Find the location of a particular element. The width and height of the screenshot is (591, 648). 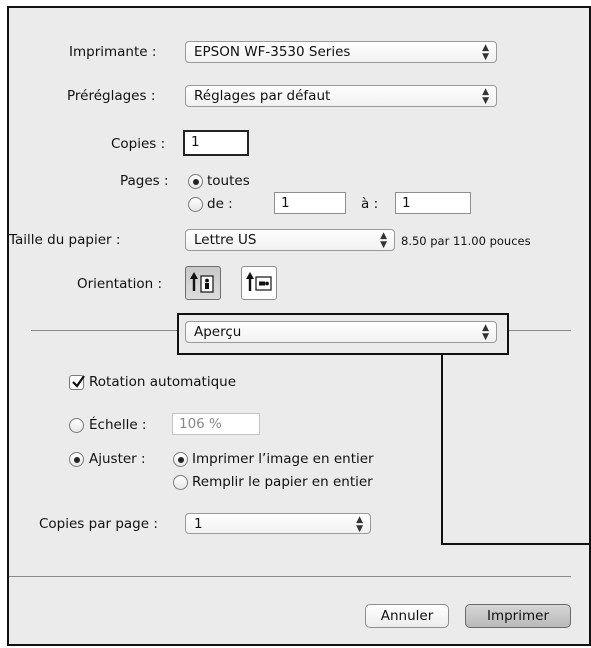

portrait-orientation-button is located at coordinates (203, 283).